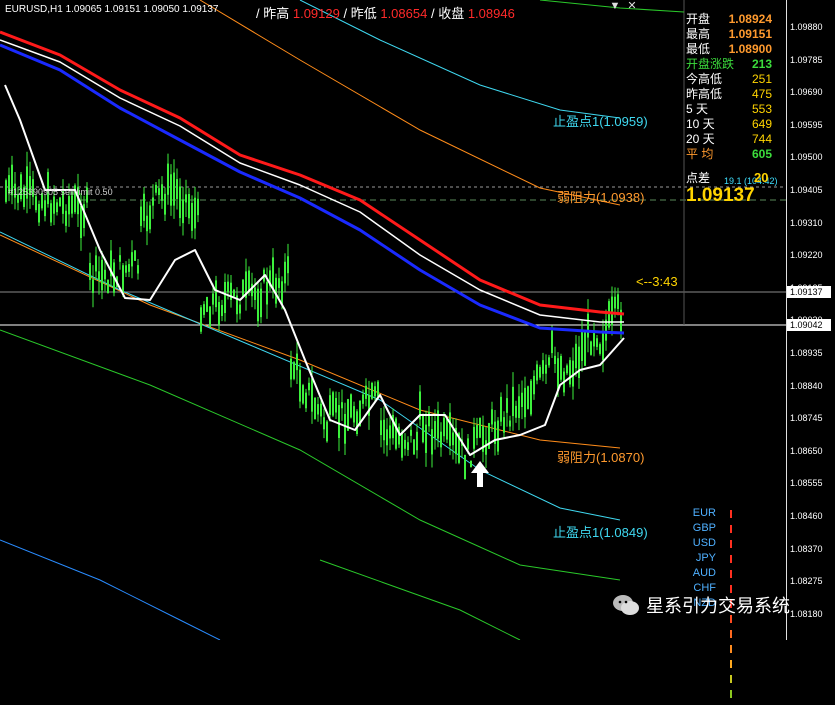 The image size is (835, 705). Describe the element at coordinates (732, 177) in the screenshot. I see `spread-readout: 点差 19.1 (104.42) 20` at that location.